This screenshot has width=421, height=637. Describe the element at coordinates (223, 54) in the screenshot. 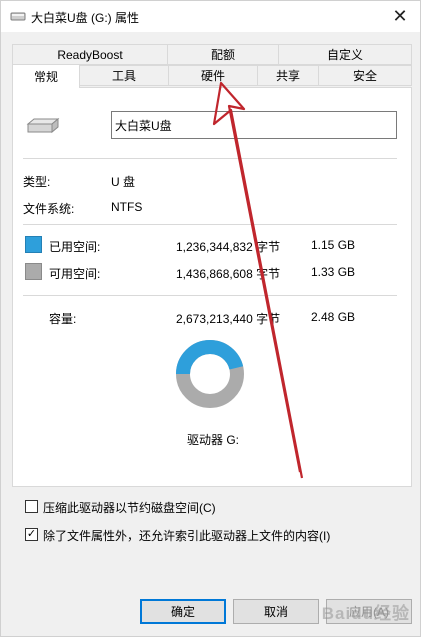

I see `tab-quota: 配额` at that location.